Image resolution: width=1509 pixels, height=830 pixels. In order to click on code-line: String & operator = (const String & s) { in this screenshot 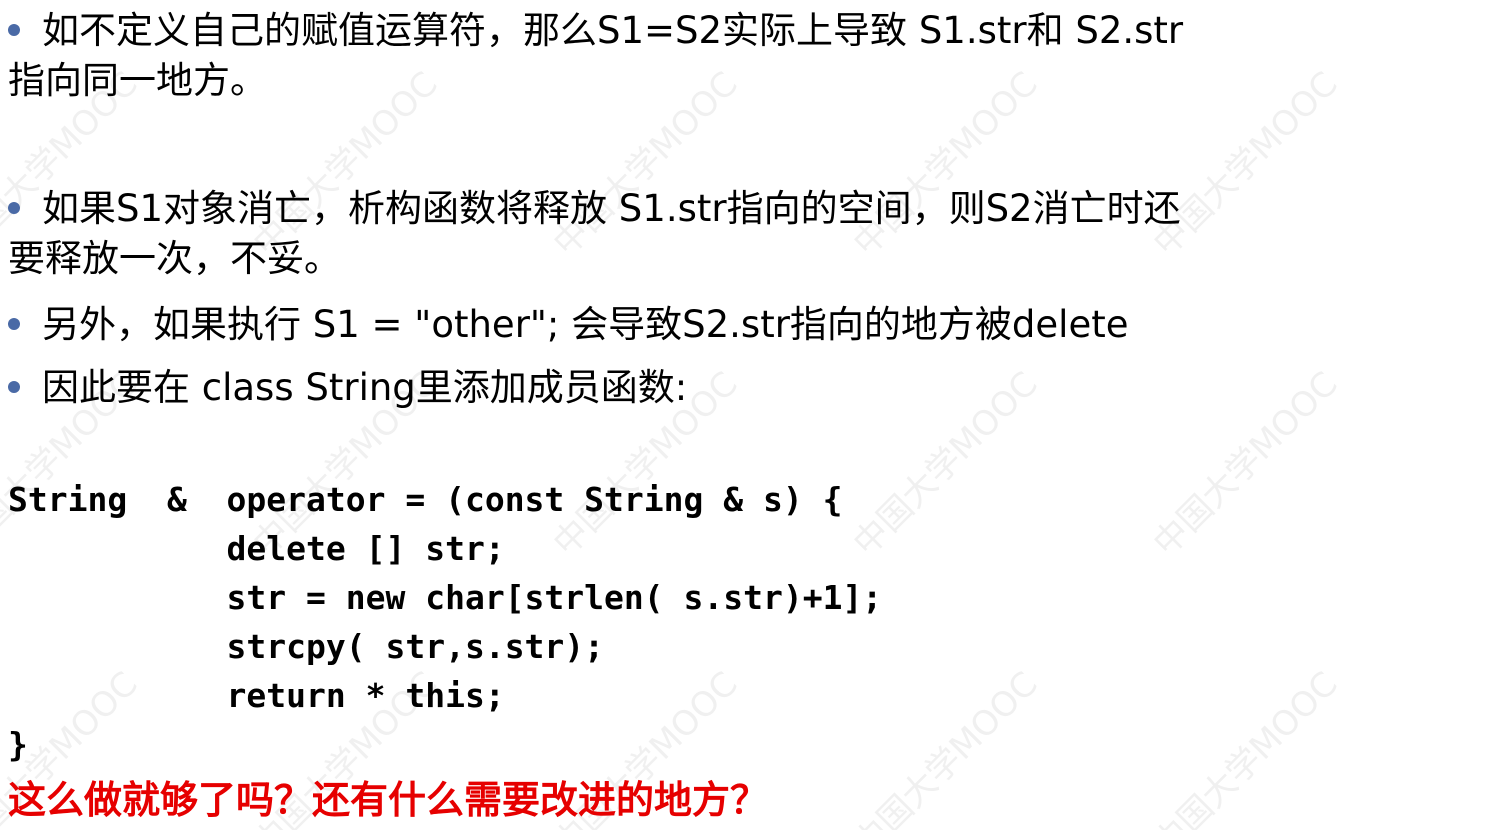, I will do `click(425, 499)`.